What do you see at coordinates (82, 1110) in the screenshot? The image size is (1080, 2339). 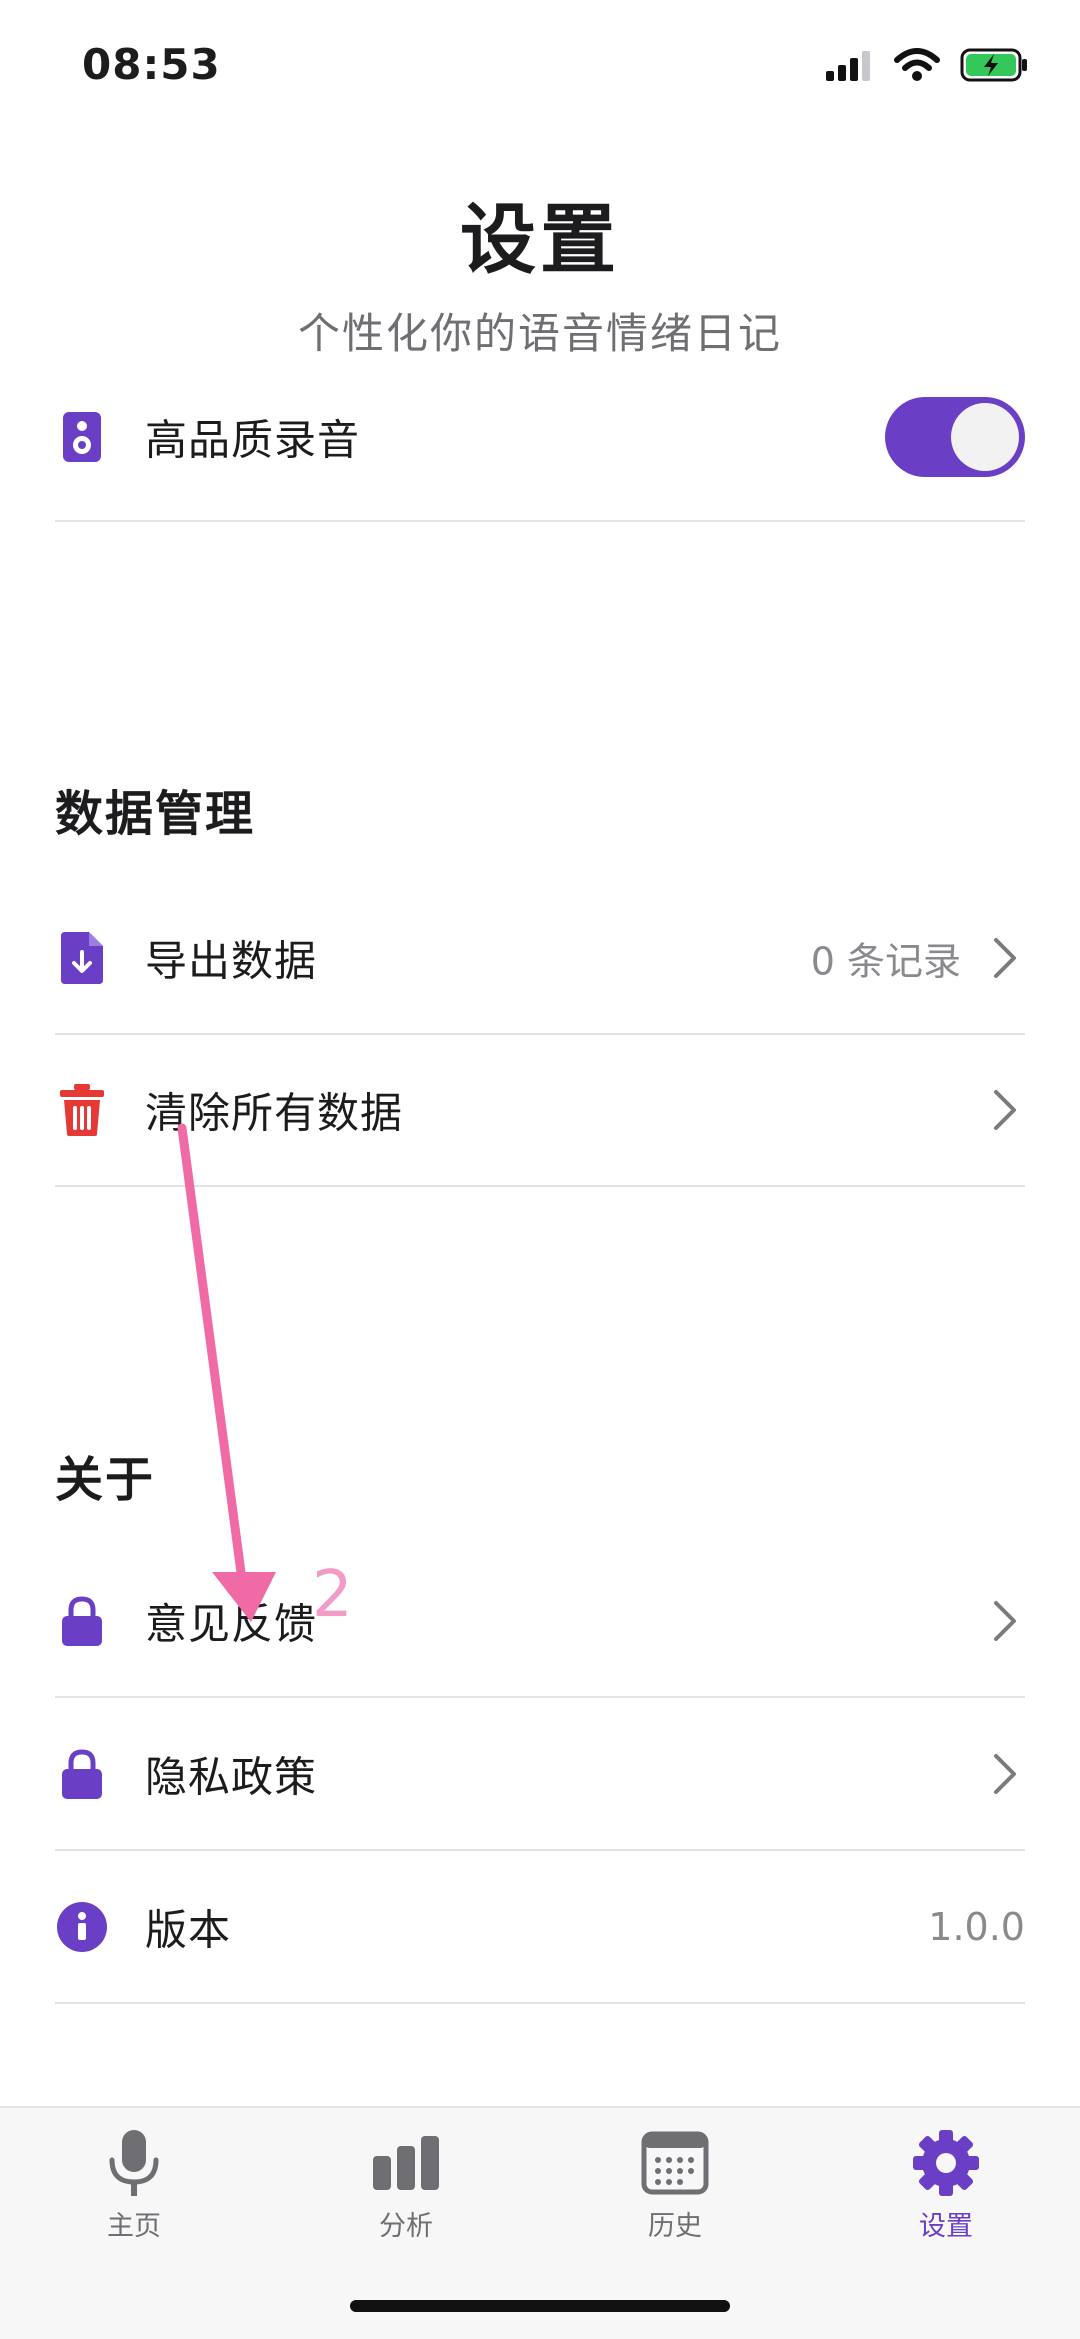 I see `trash-icon` at bounding box center [82, 1110].